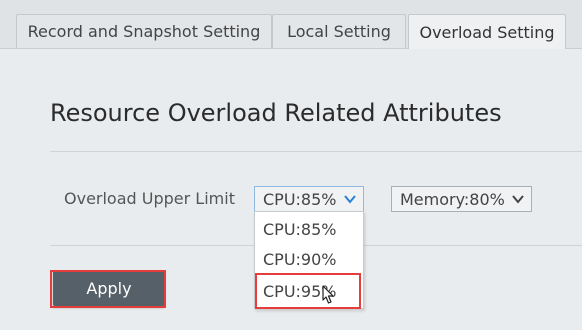 This screenshot has width=582, height=330. What do you see at coordinates (309, 229) in the screenshot?
I see `cpu-option-85: CPU:85%` at bounding box center [309, 229].